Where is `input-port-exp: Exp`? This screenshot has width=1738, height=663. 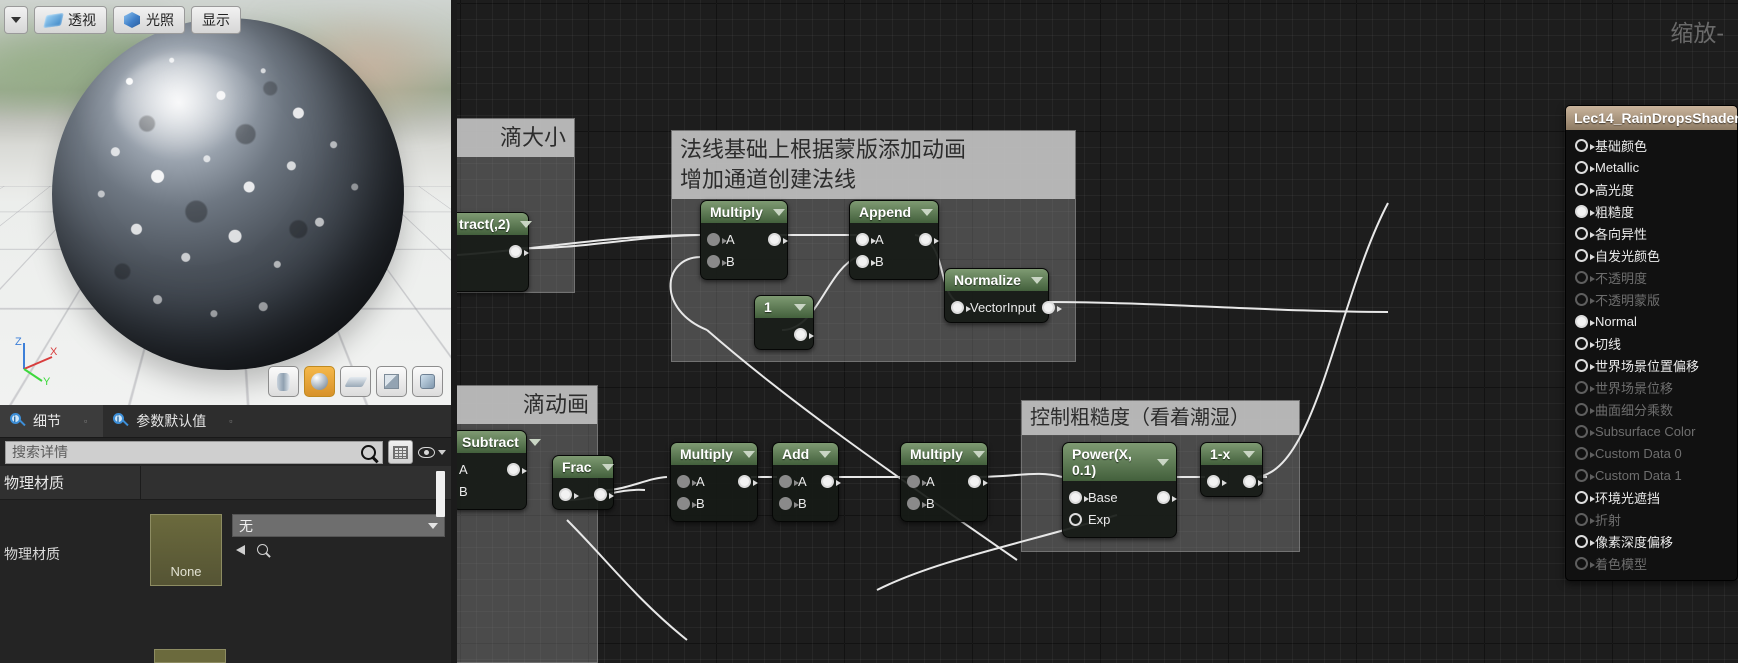
input-port-exp: Exp is located at coordinates (1089, 519).